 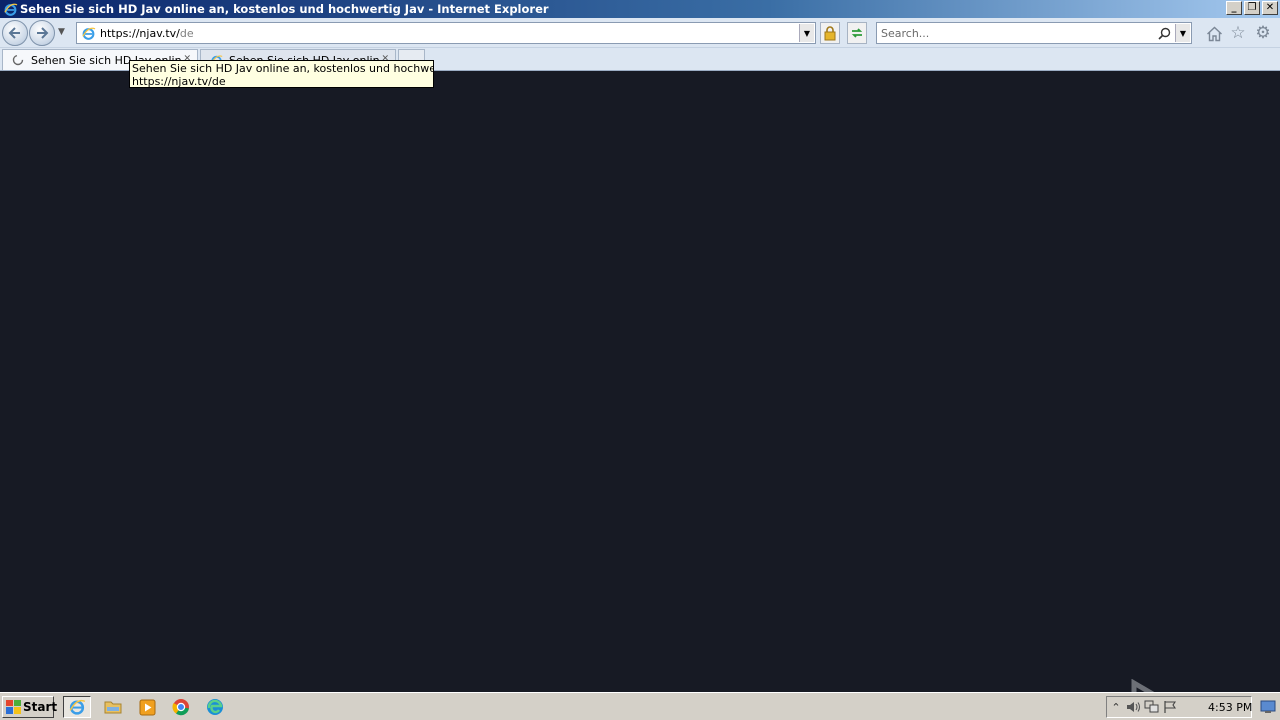 I want to click on forward-arrow-icon, so click(x=43, y=33).